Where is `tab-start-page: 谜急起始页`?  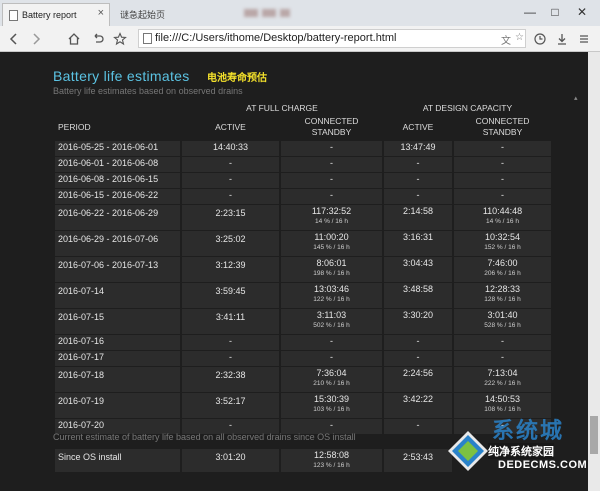 tab-start-page: 谜急起始页 is located at coordinates (162, 14).